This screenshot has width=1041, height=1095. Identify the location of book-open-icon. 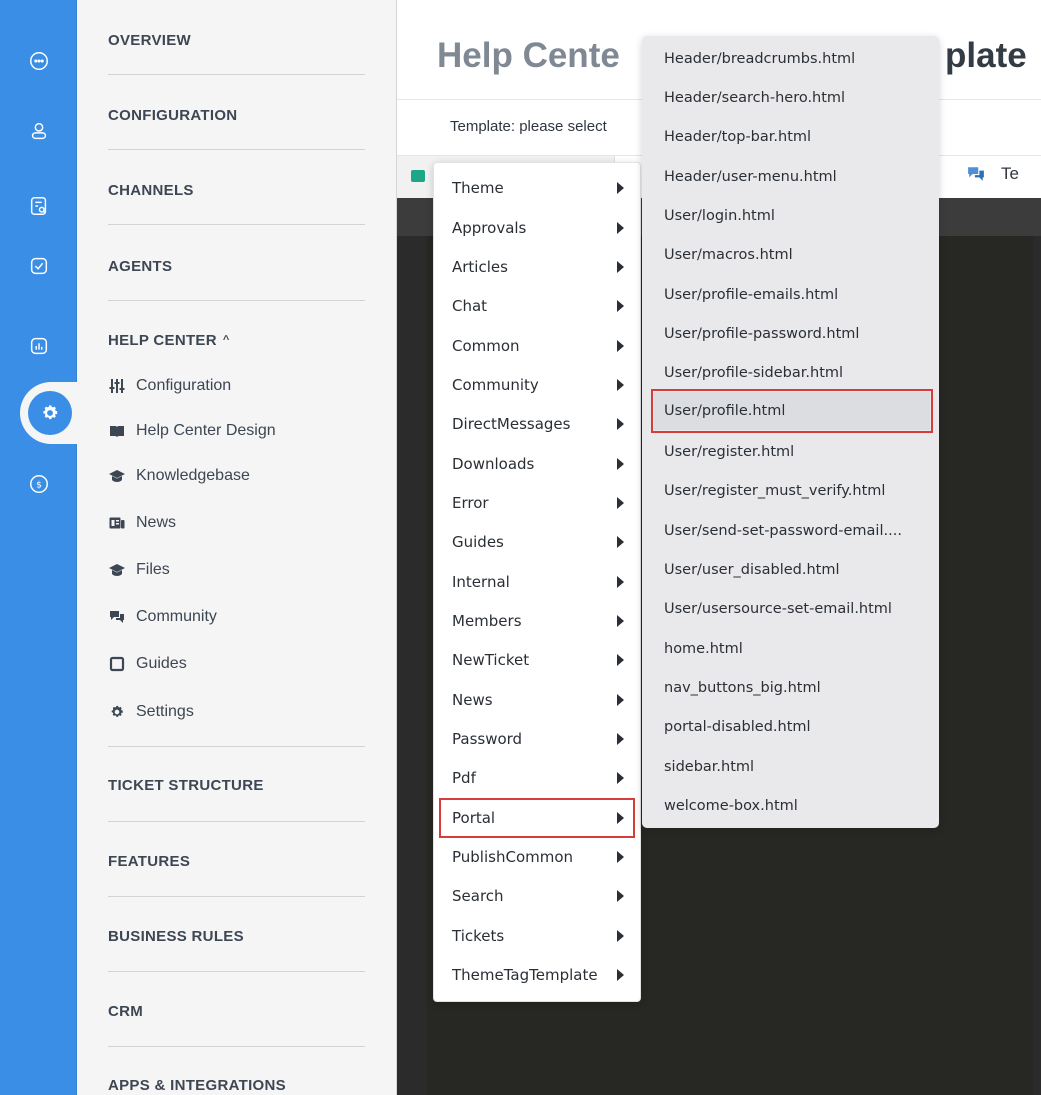
(117, 431).